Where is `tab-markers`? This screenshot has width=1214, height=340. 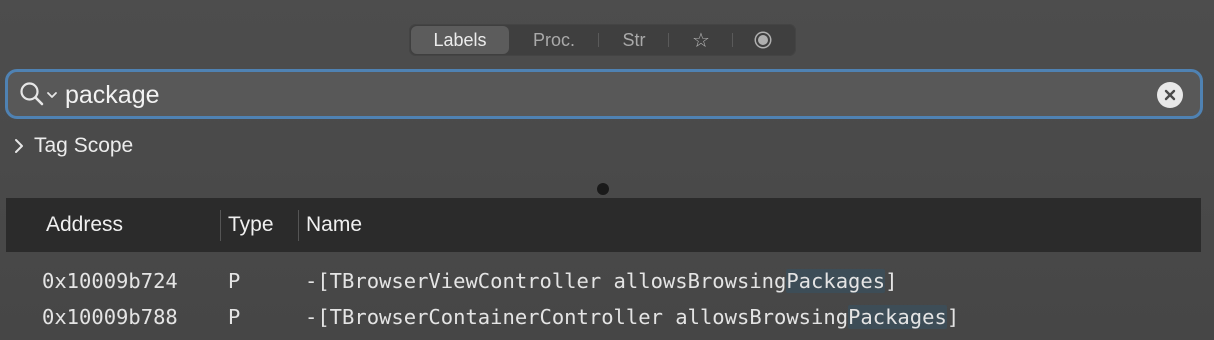 tab-markers is located at coordinates (763, 40).